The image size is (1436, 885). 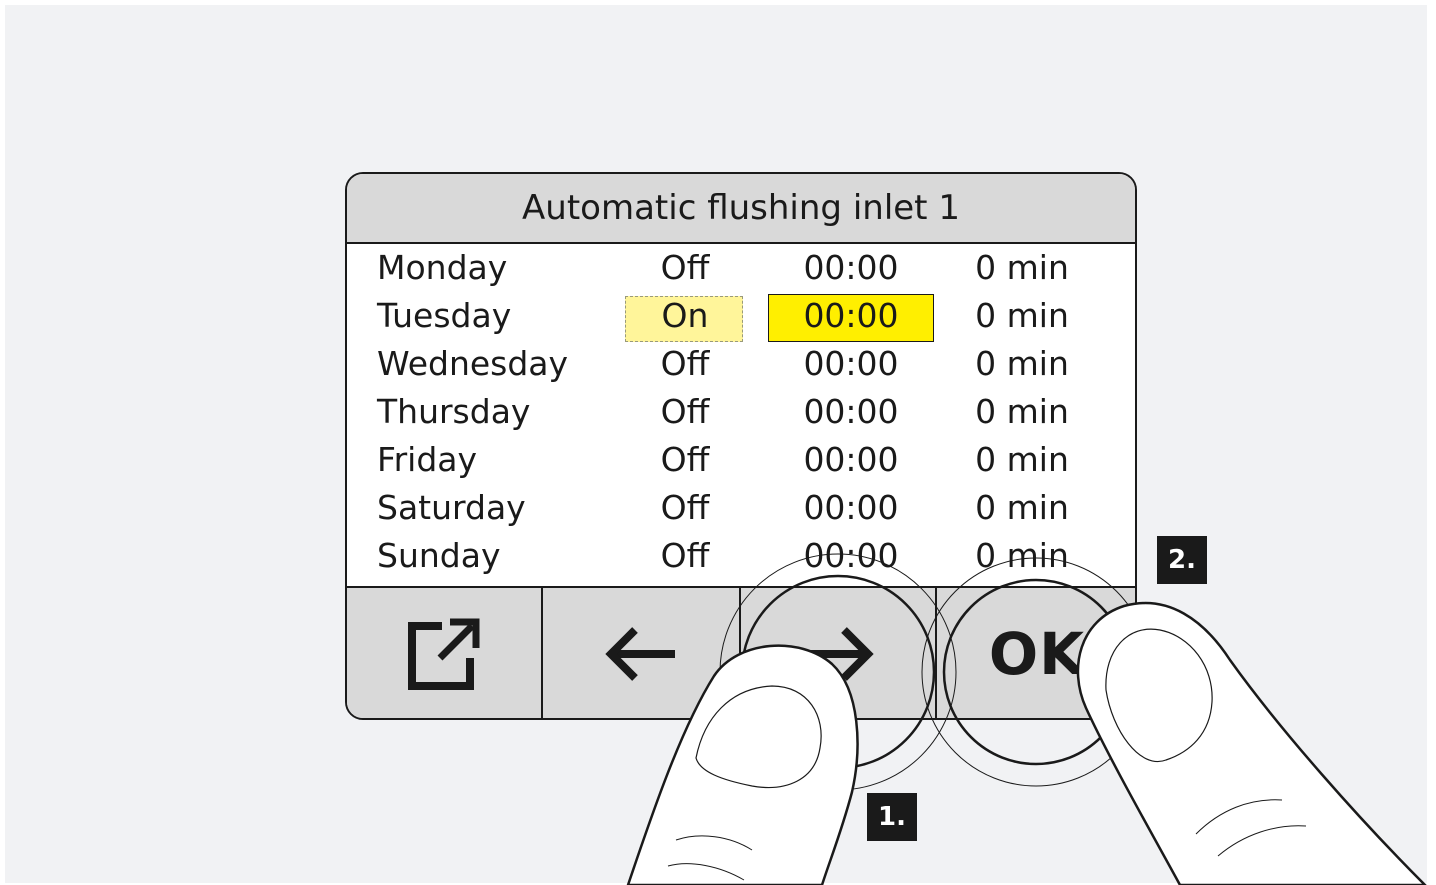 I want to click on screen-title: Automatic flushing inlet 1, so click(x=741, y=209).